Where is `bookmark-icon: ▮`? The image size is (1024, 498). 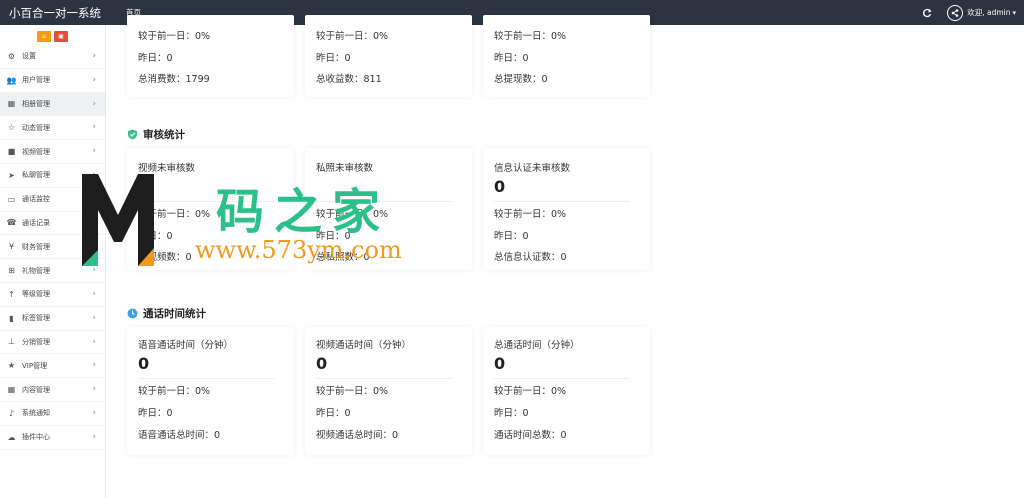 bookmark-icon: ▮ is located at coordinates (11, 318).